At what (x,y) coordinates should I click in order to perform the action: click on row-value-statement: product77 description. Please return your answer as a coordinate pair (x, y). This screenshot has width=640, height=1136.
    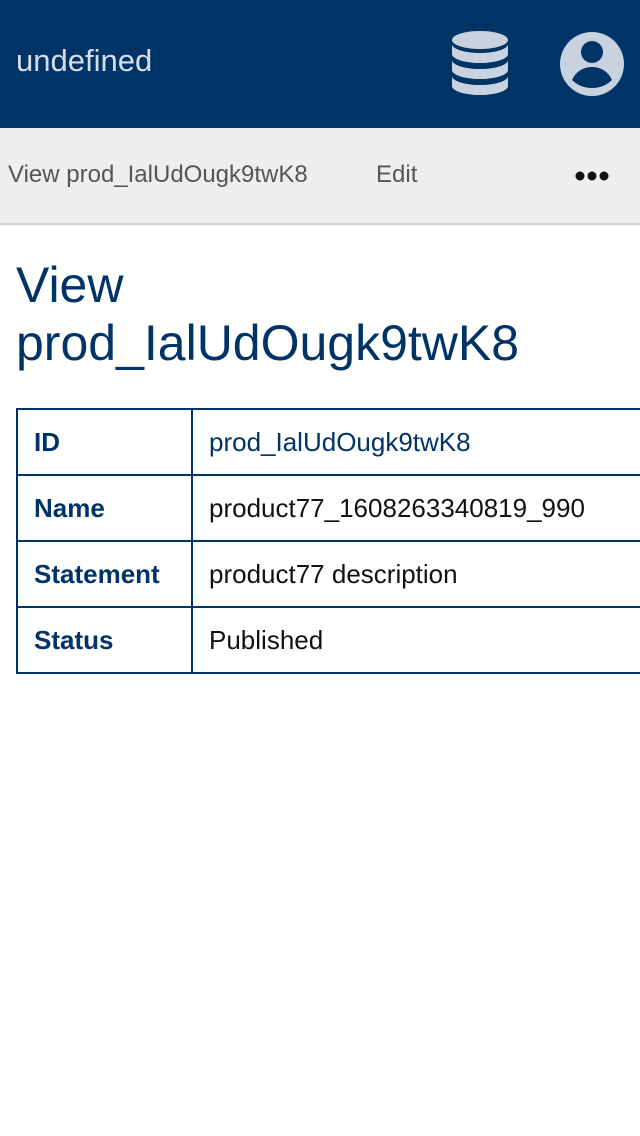
    Looking at the image, I should click on (415, 574).